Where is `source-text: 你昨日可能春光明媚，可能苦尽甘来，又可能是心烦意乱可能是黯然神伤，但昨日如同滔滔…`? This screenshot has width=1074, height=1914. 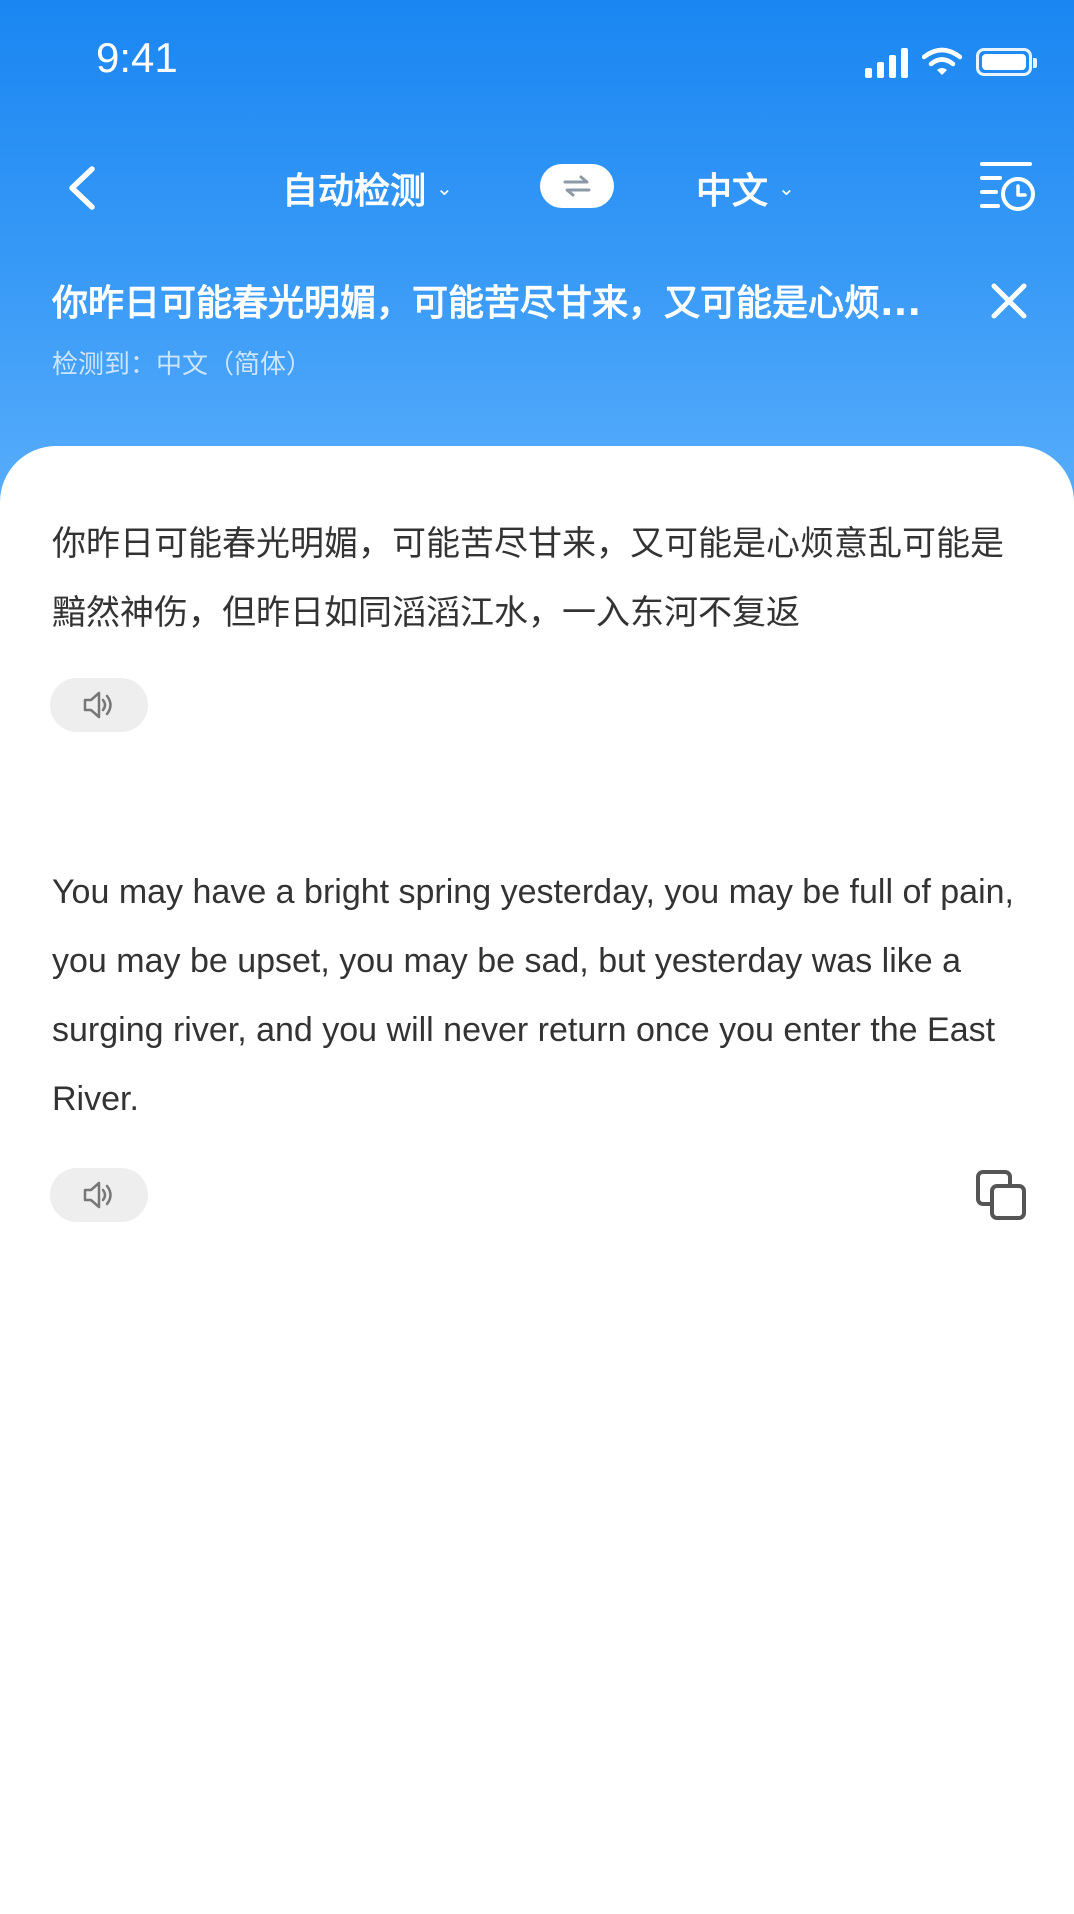 source-text: 你昨日可能春光明媚，可能苦尽甘来，又可能是心烦意乱可能是黯然神伤，但昨日如同滔滔… is located at coordinates (528, 578).